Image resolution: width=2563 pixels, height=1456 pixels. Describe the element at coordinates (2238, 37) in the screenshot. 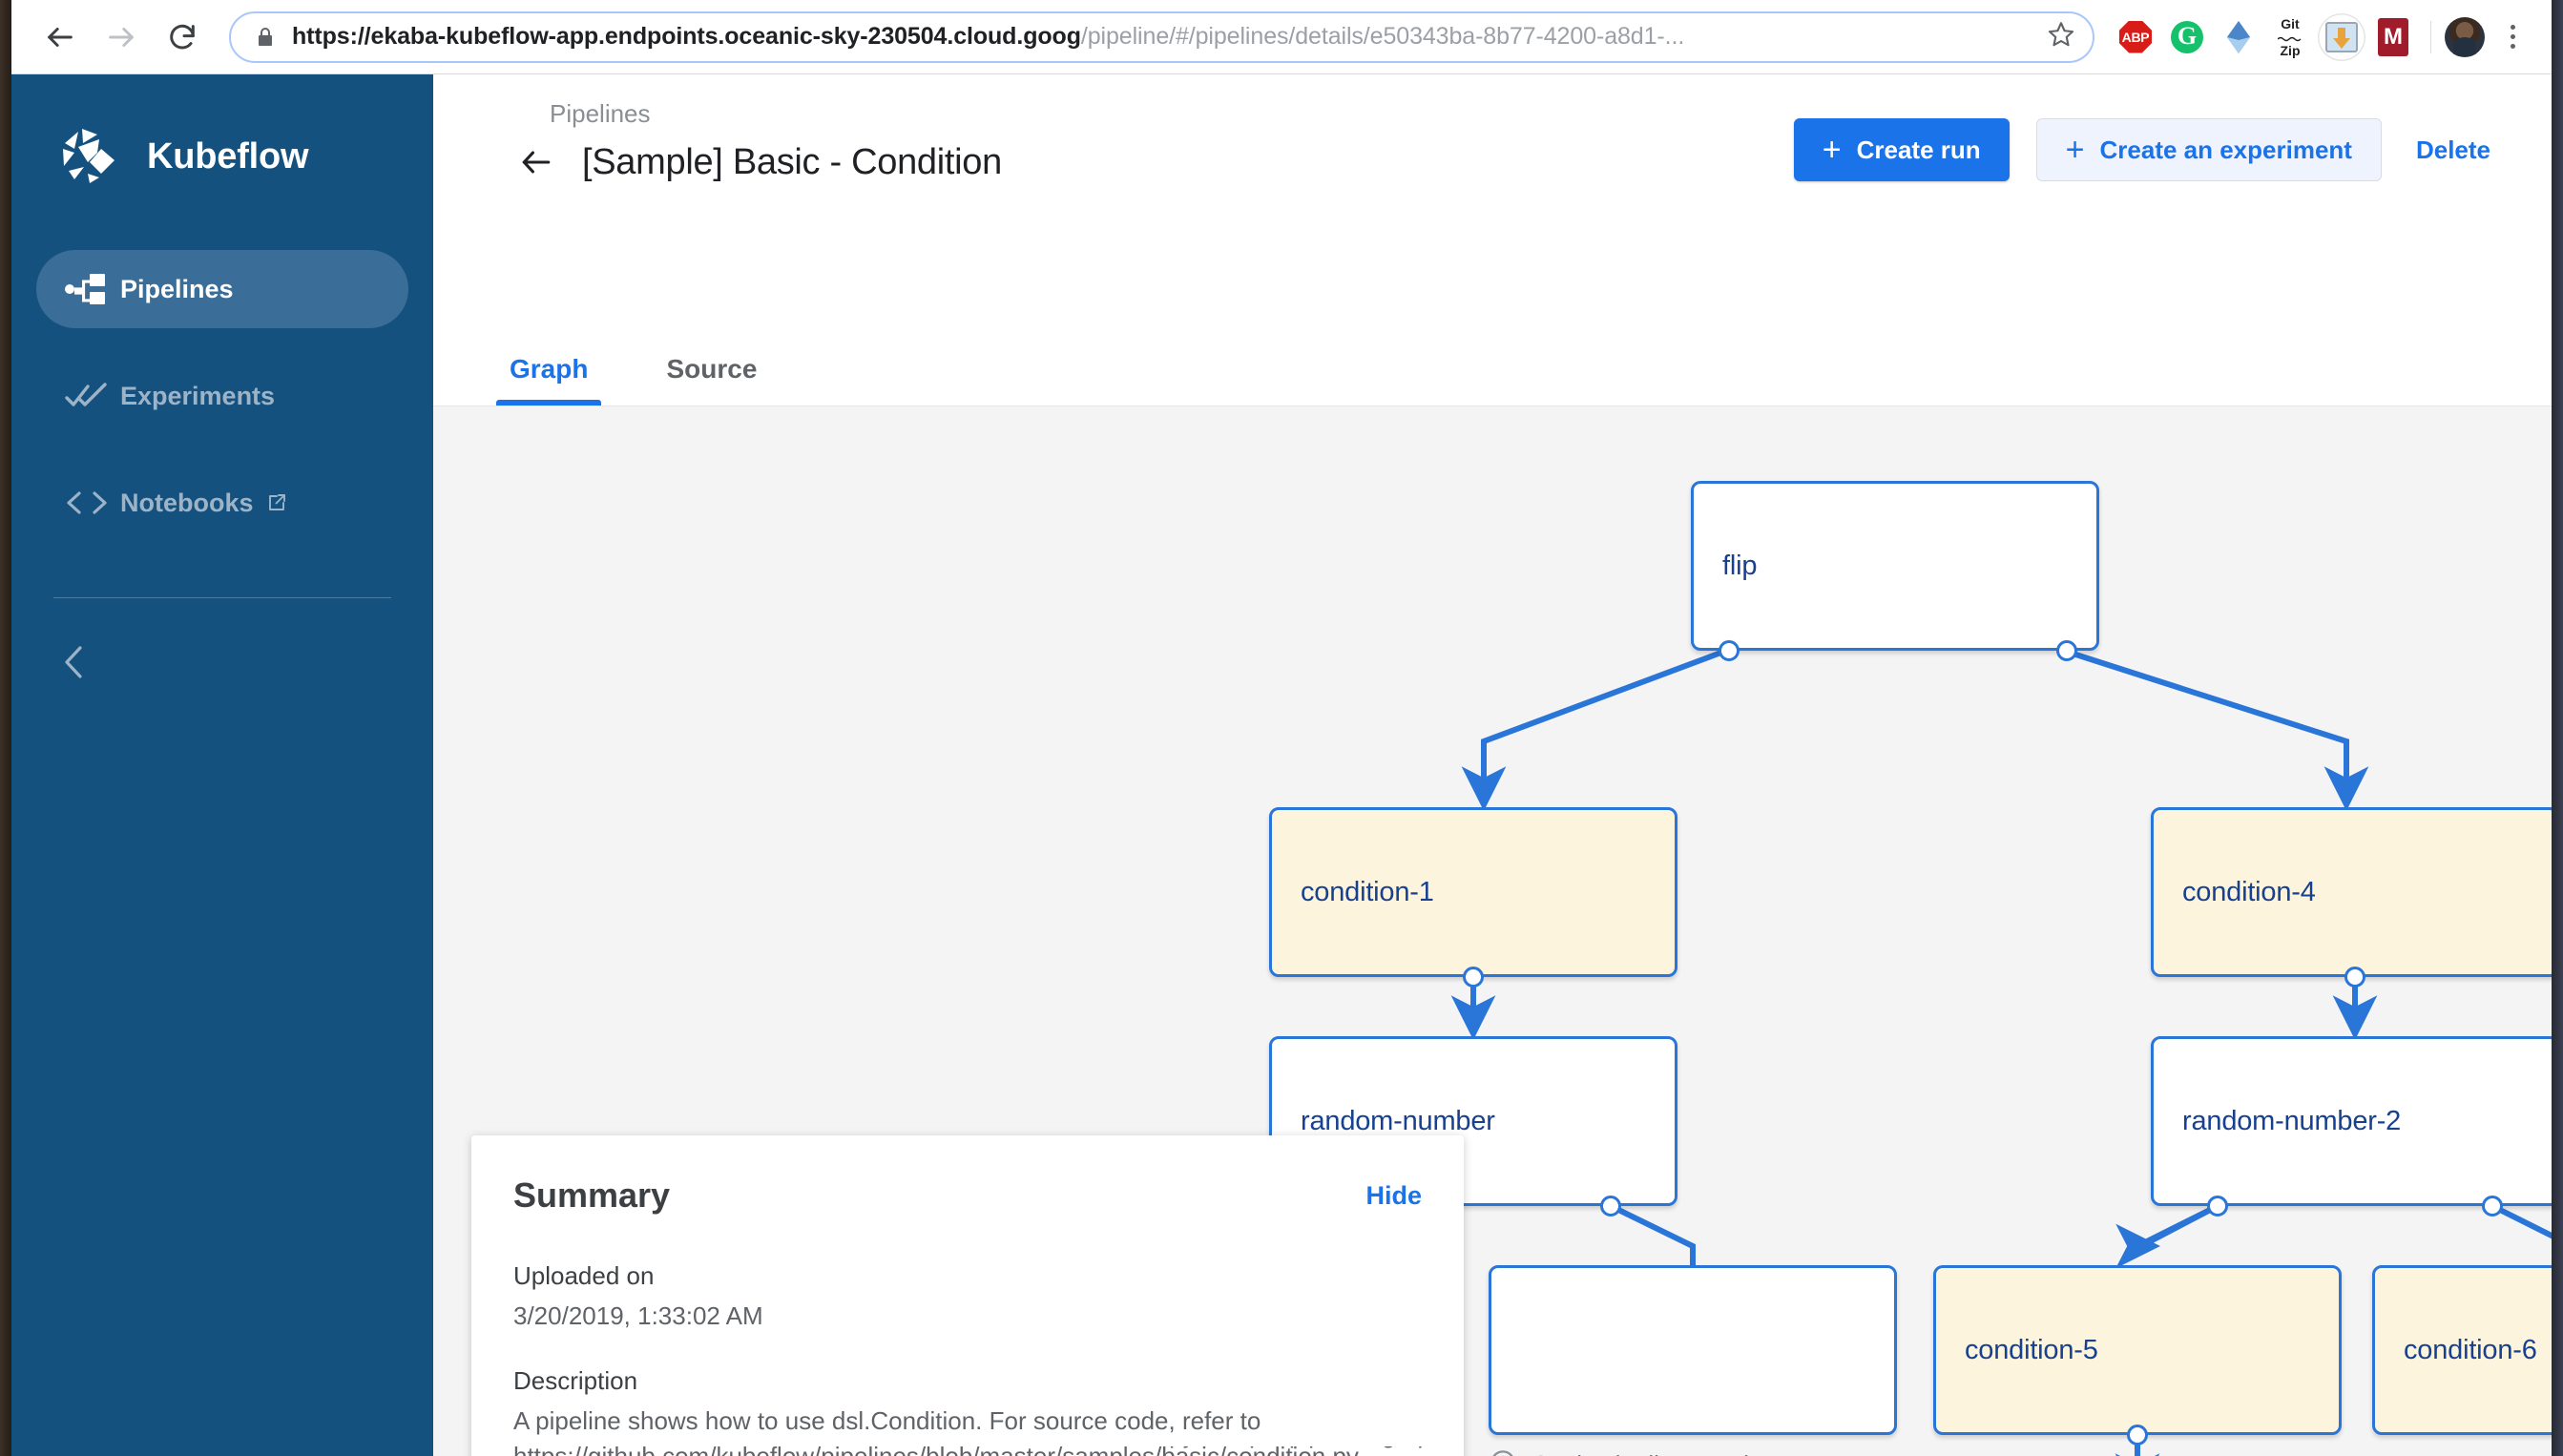

I see `blue-diamond-icon` at that location.